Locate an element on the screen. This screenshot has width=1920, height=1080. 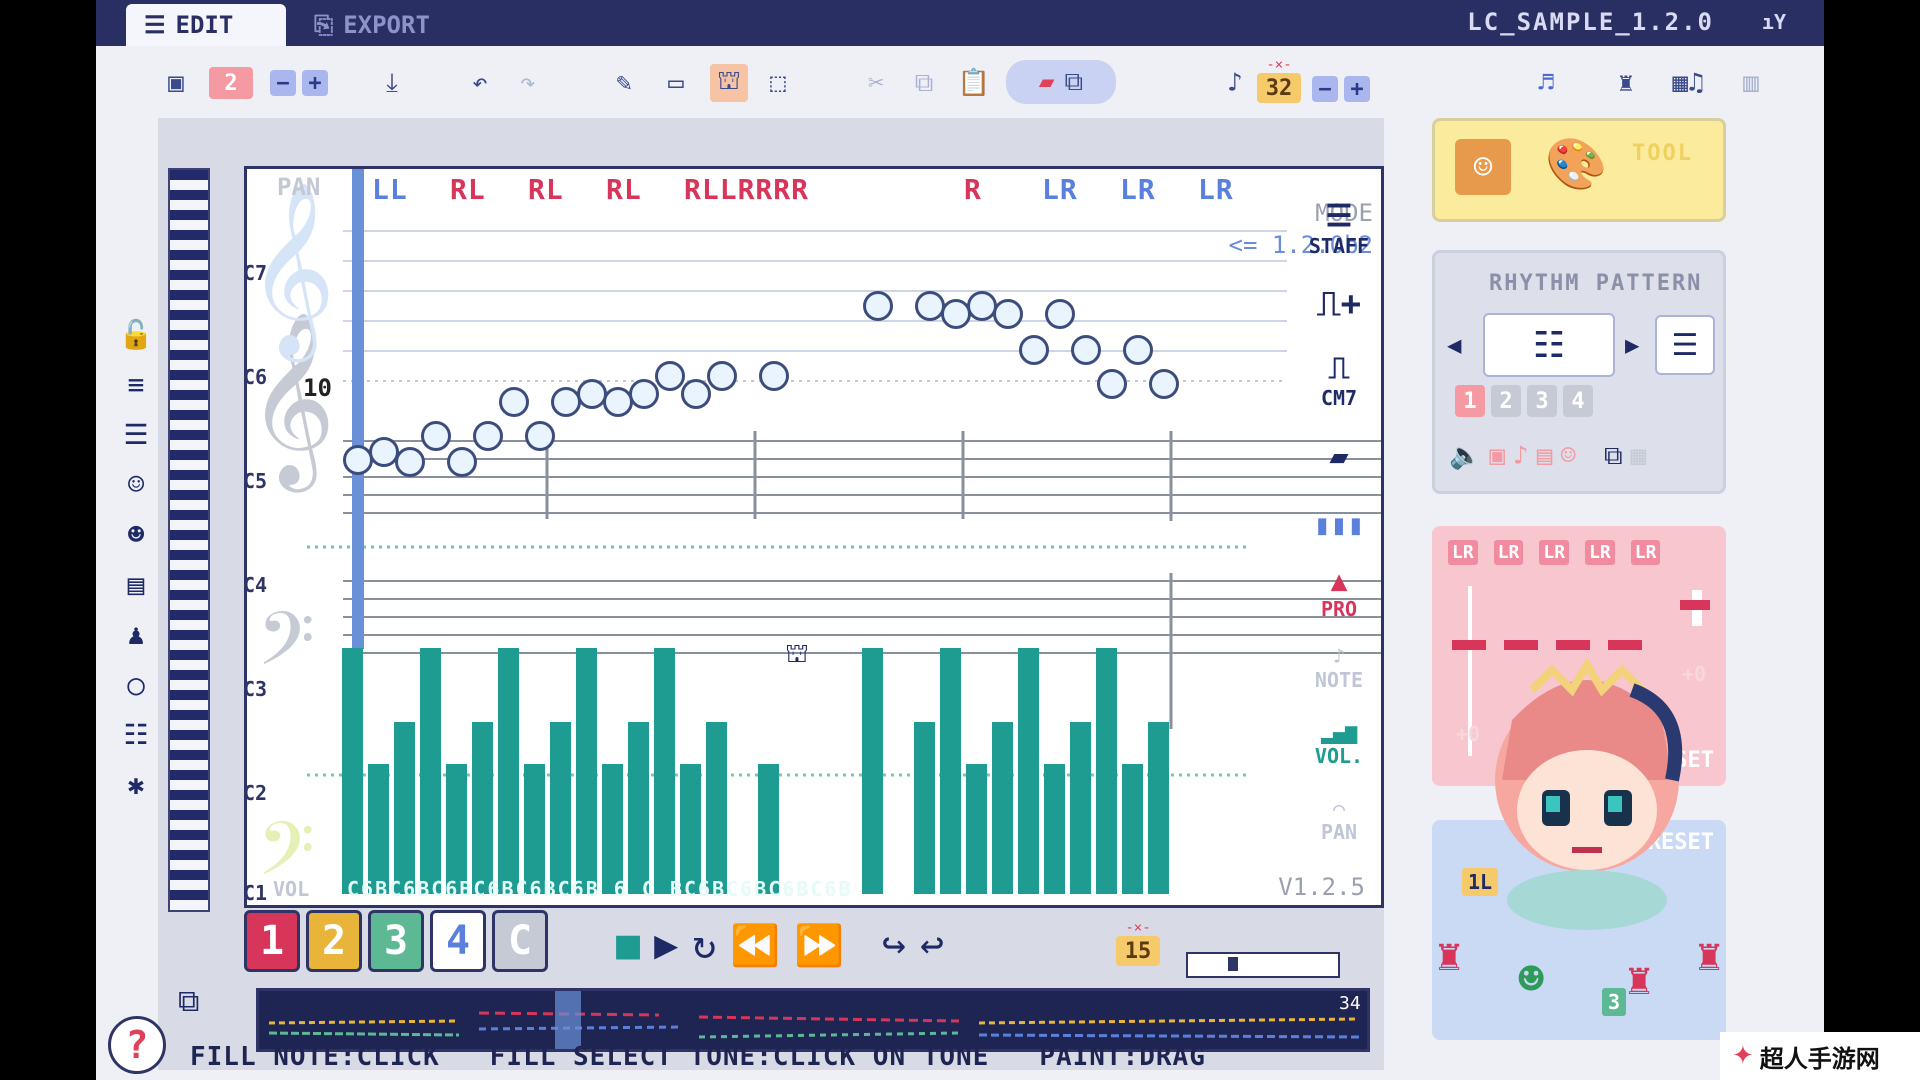
rewind-button: ⏪ is located at coordinates (755, 945).